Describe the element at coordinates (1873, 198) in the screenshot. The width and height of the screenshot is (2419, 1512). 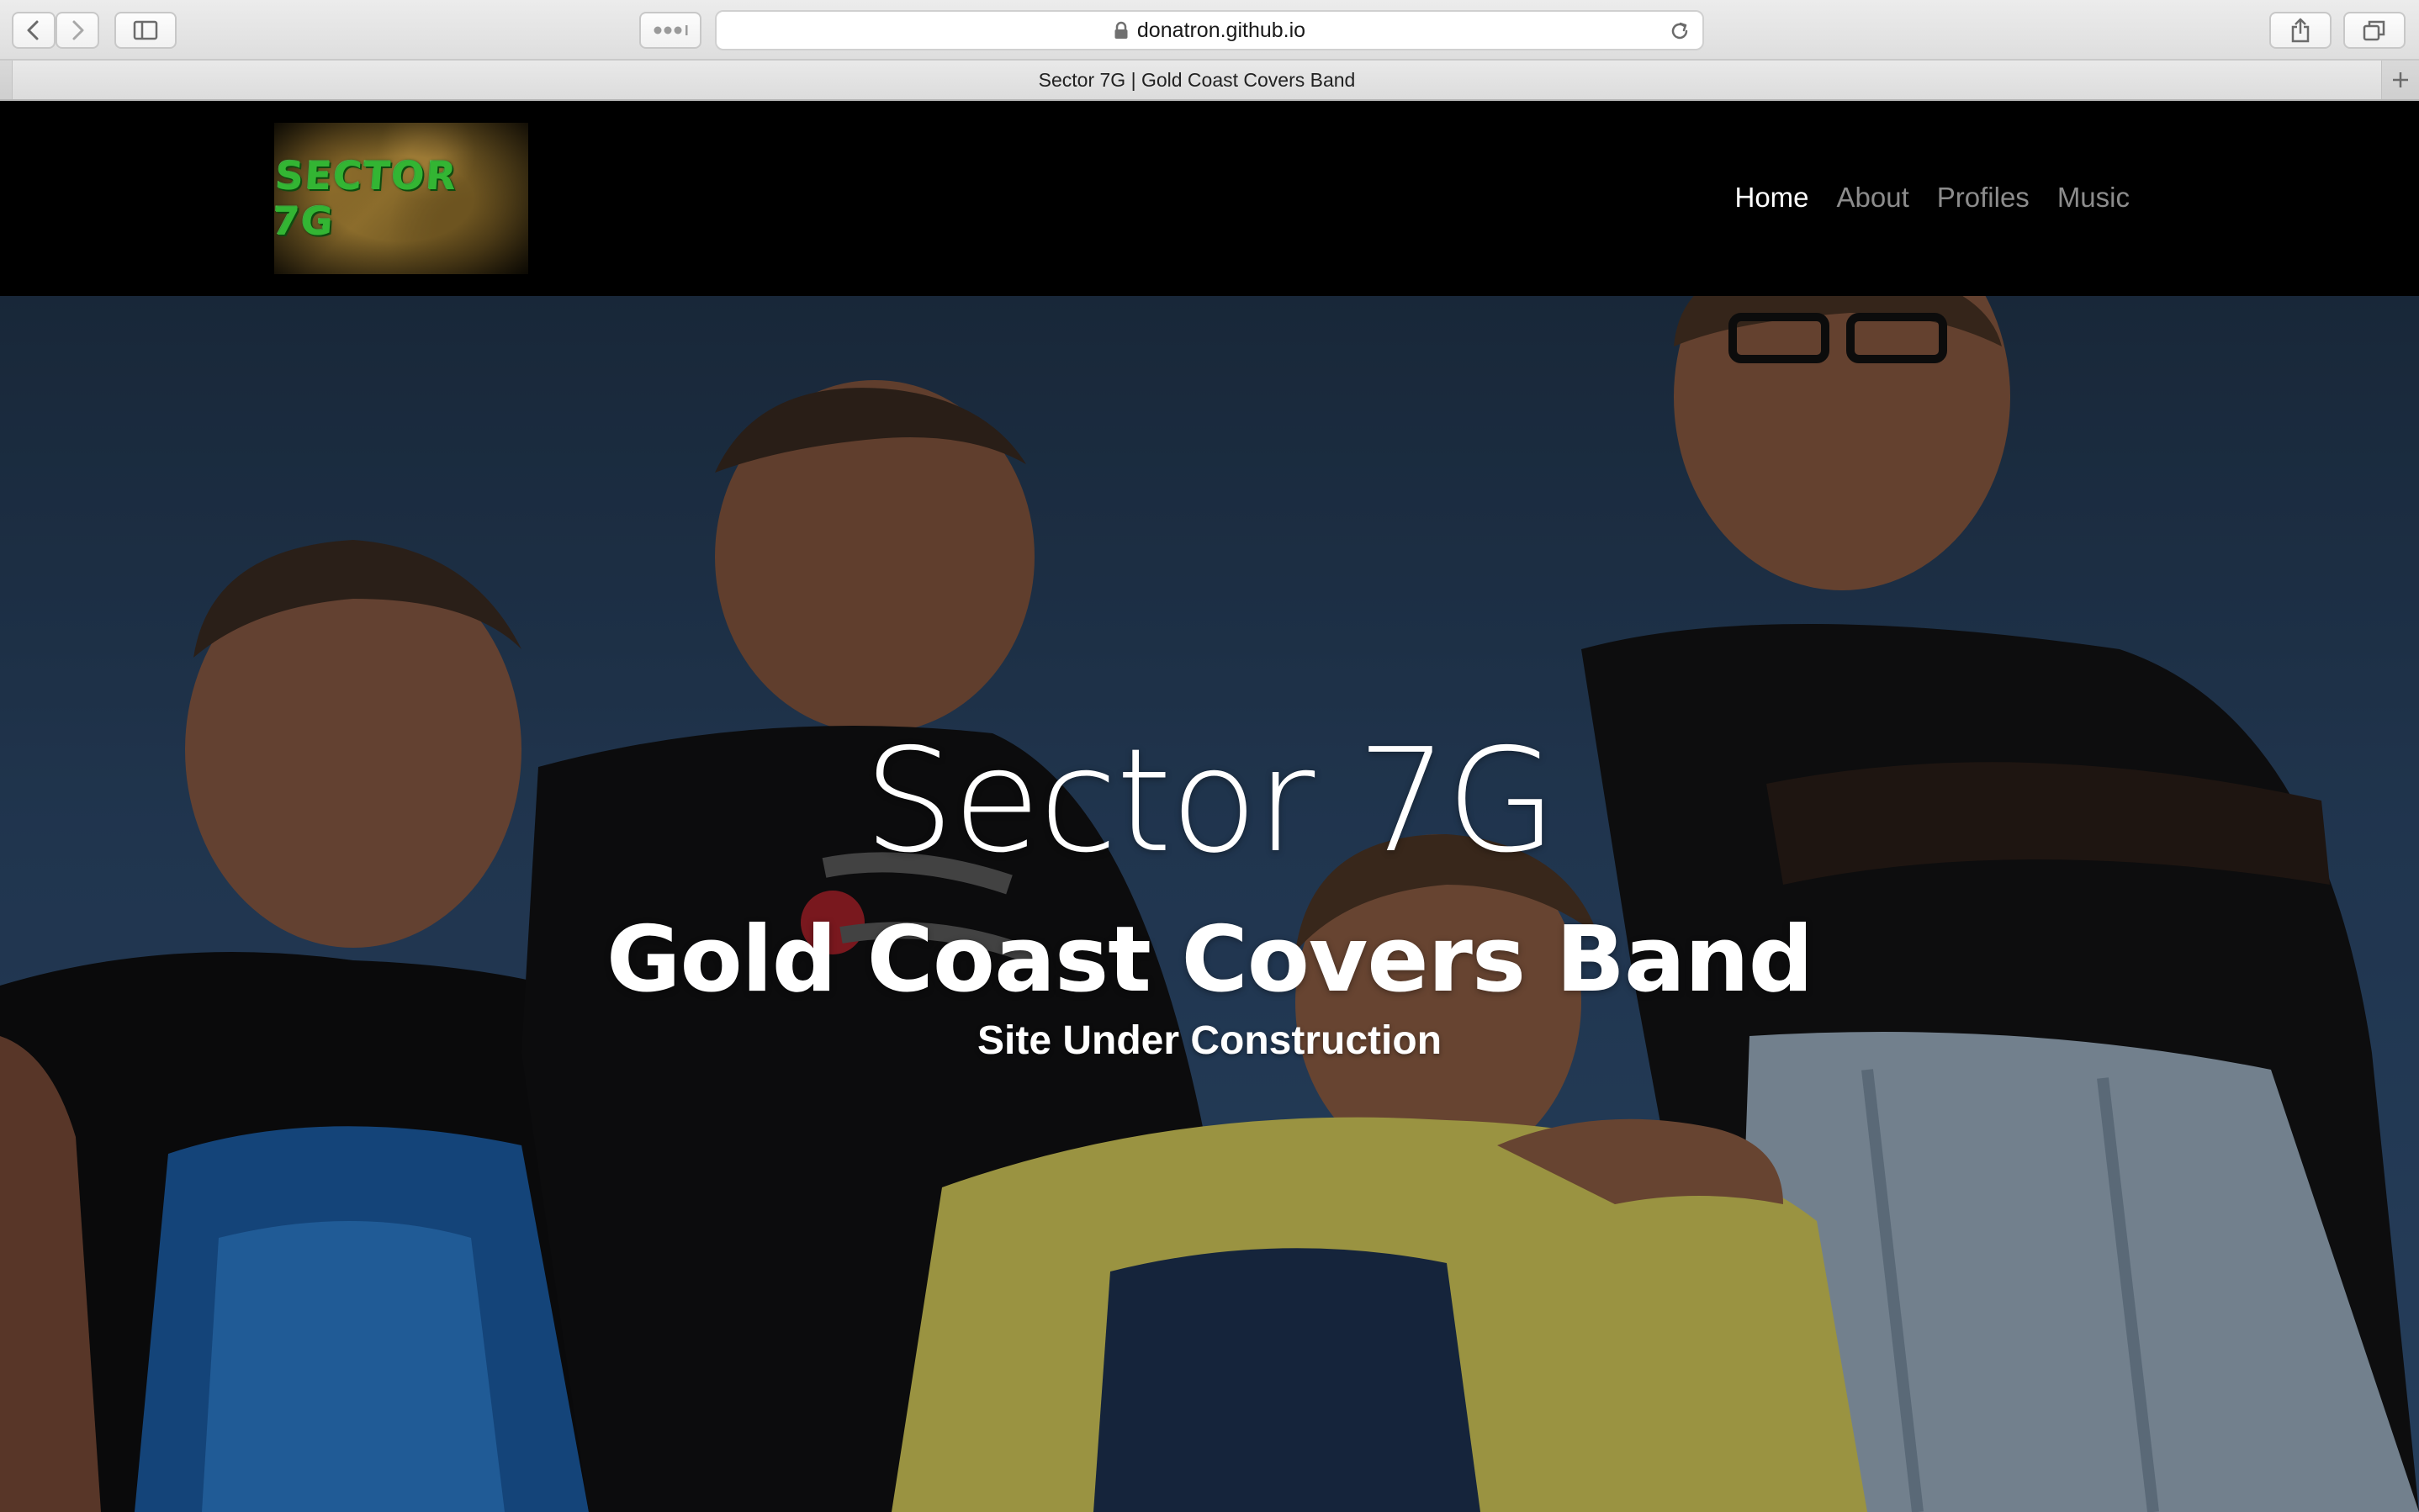
I see `nav-about: About` at that location.